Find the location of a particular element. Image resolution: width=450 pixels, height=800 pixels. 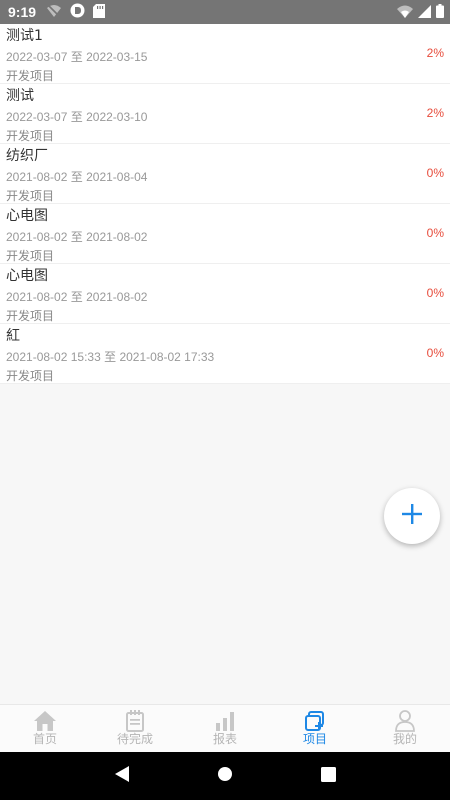

list-item: 测试 2022-03-07 至 2022-03-10 开发项目 2% is located at coordinates (225, 114).